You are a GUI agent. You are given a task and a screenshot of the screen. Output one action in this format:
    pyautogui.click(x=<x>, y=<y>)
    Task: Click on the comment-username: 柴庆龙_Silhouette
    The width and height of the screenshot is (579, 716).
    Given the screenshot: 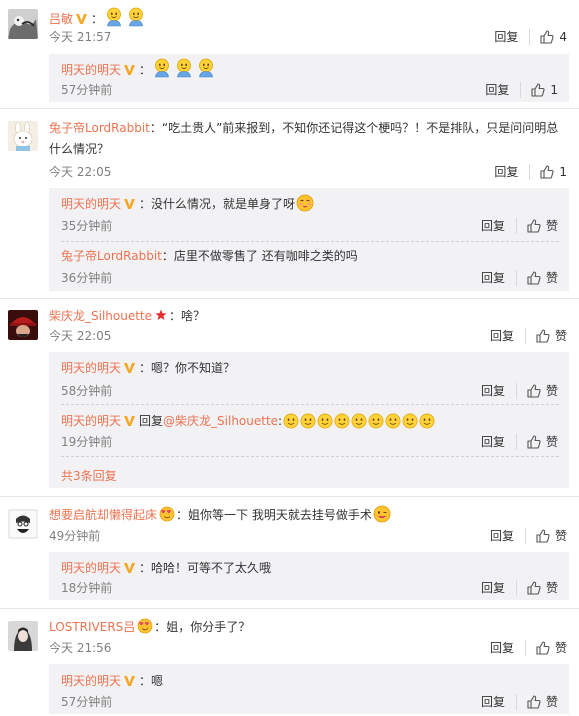 What is the action you would take?
    pyautogui.click(x=100, y=316)
    